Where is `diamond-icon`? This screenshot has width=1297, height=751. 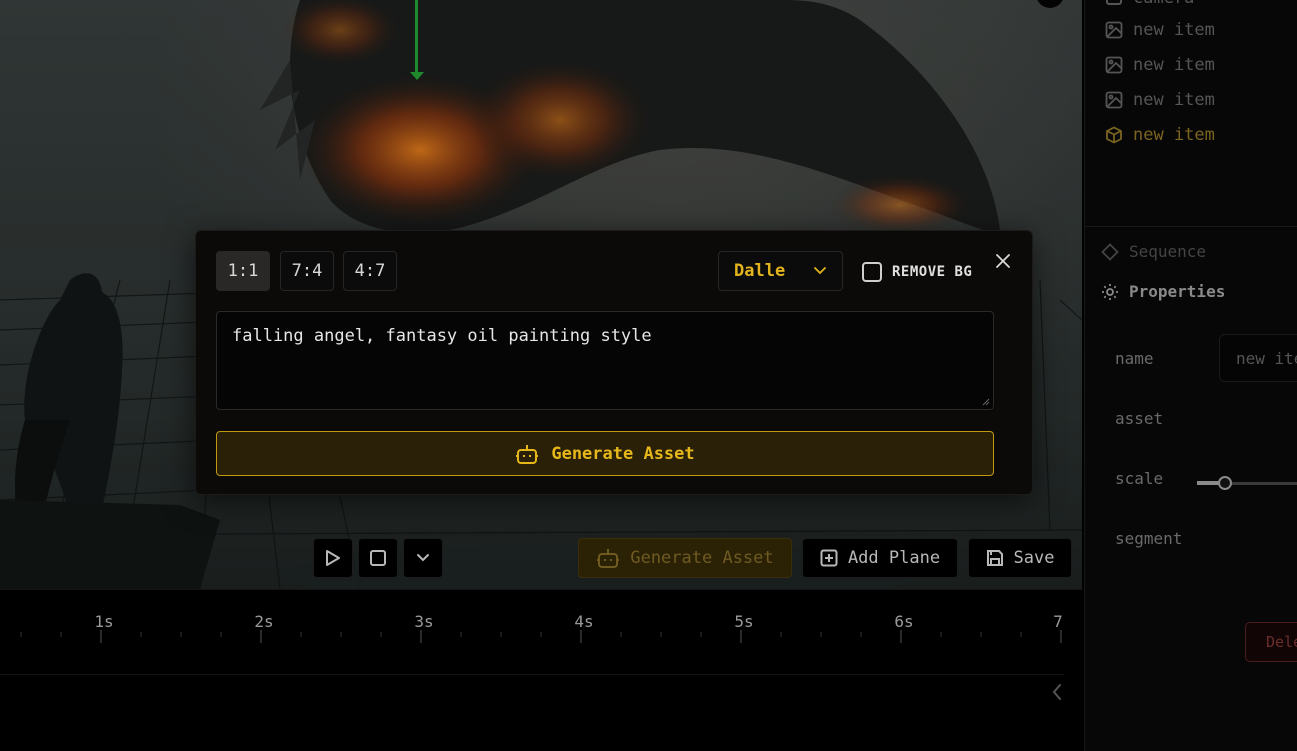 diamond-icon is located at coordinates (1110, 251).